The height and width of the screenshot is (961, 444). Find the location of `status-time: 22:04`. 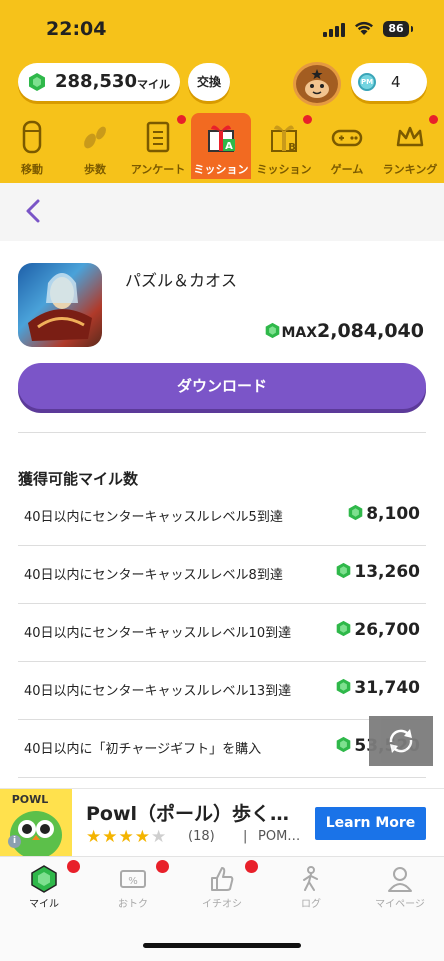

status-time: 22:04 is located at coordinates (76, 29).